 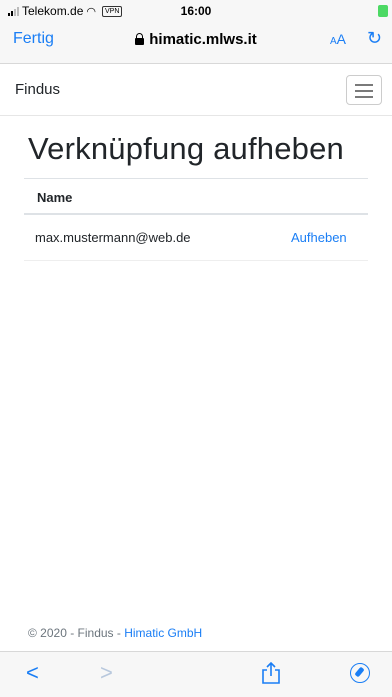 I want to click on footer-text: © 2020 - Findus -, so click(x=76, y=633).